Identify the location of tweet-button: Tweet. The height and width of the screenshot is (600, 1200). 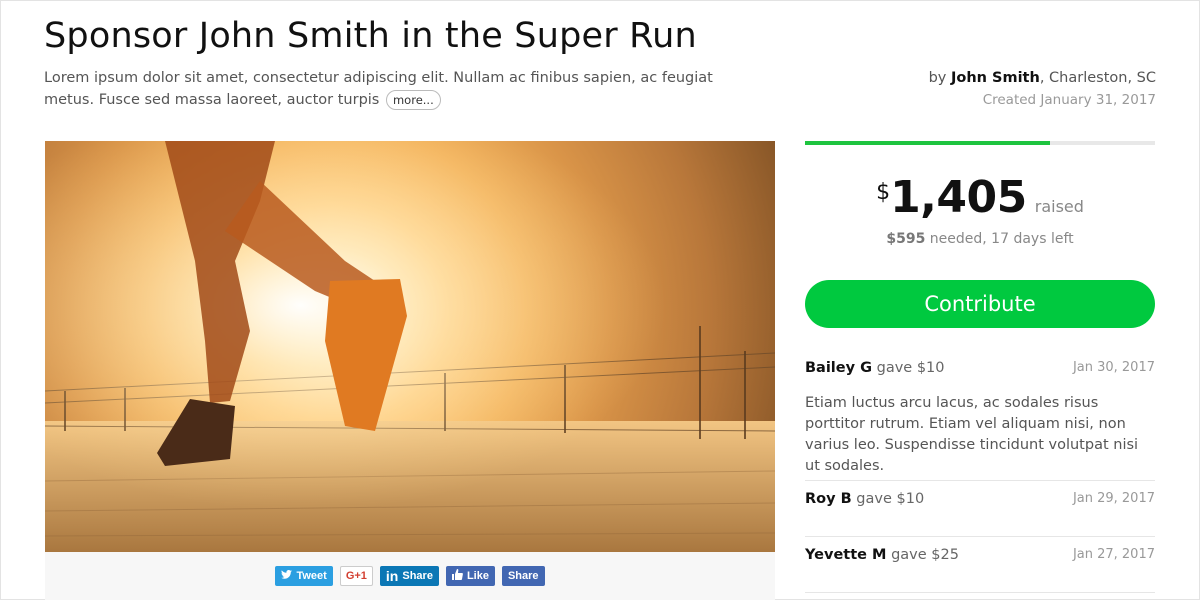
(304, 576).